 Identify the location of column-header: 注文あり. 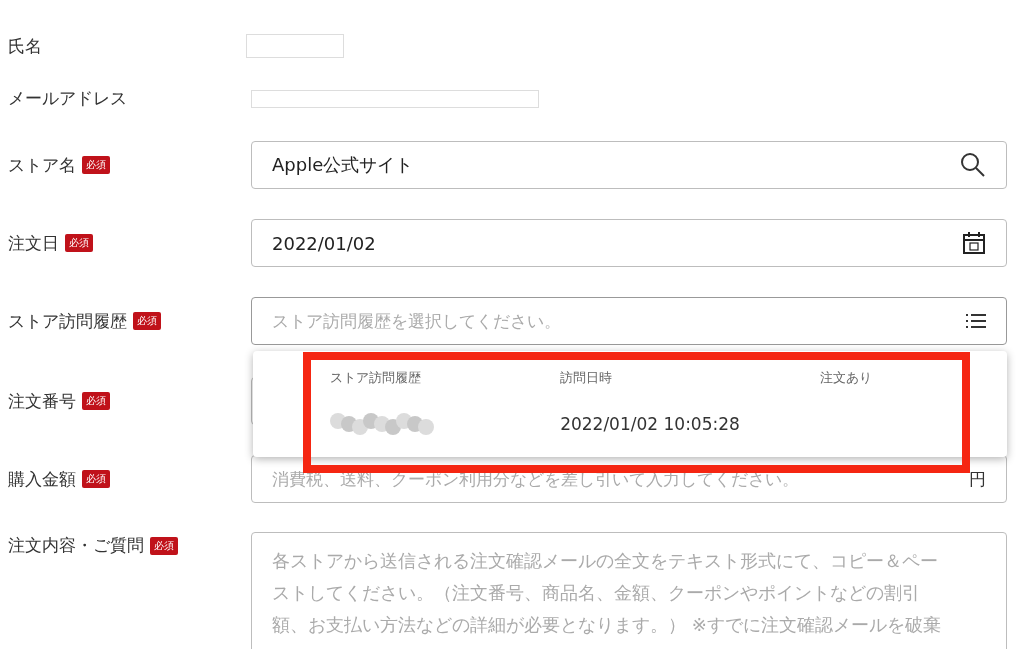
(846, 378).